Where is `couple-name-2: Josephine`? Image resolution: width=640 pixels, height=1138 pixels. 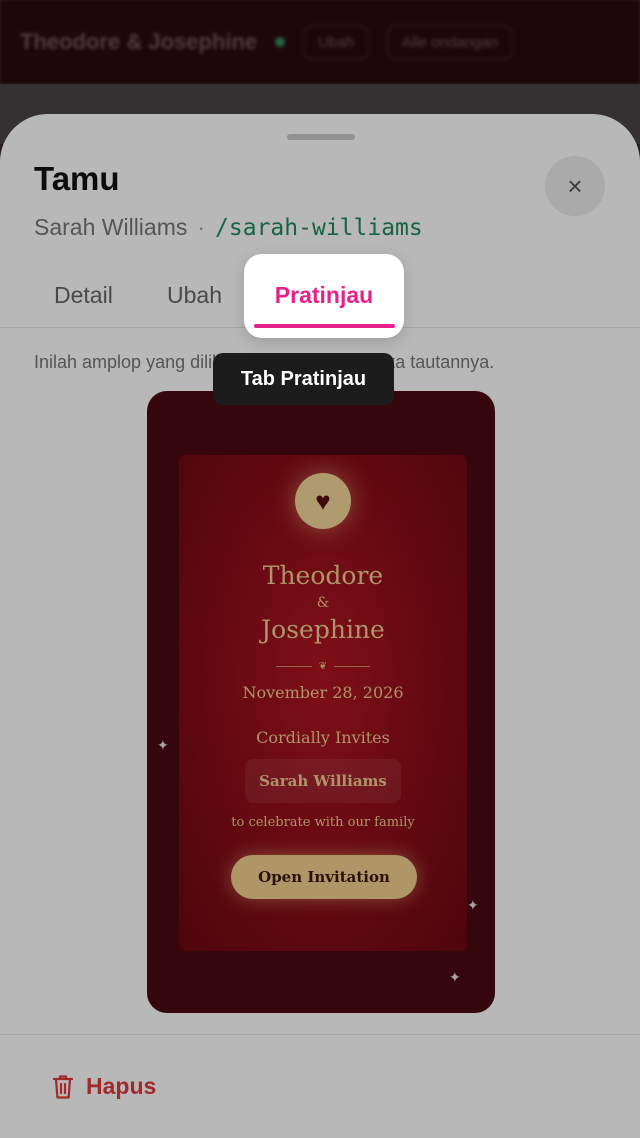
couple-name-2: Josephine is located at coordinates (323, 629).